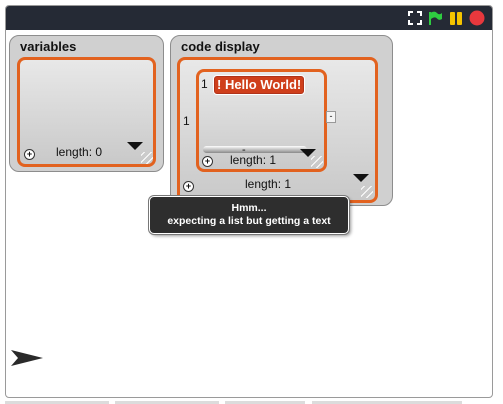 This screenshot has height=404, width=503. What do you see at coordinates (435, 18) in the screenshot?
I see `green-flag-icon` at bounding box center [435, 18].